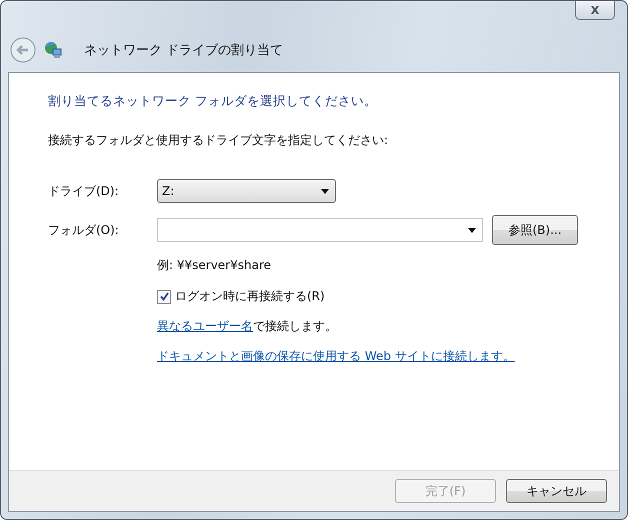 The height and width of the screenshot is (520, 628). What do you see at coordinates (205, 326) in the screenshot?
I see `other-user-link: 異なるユーザー名` at bounding box center [205, 326].